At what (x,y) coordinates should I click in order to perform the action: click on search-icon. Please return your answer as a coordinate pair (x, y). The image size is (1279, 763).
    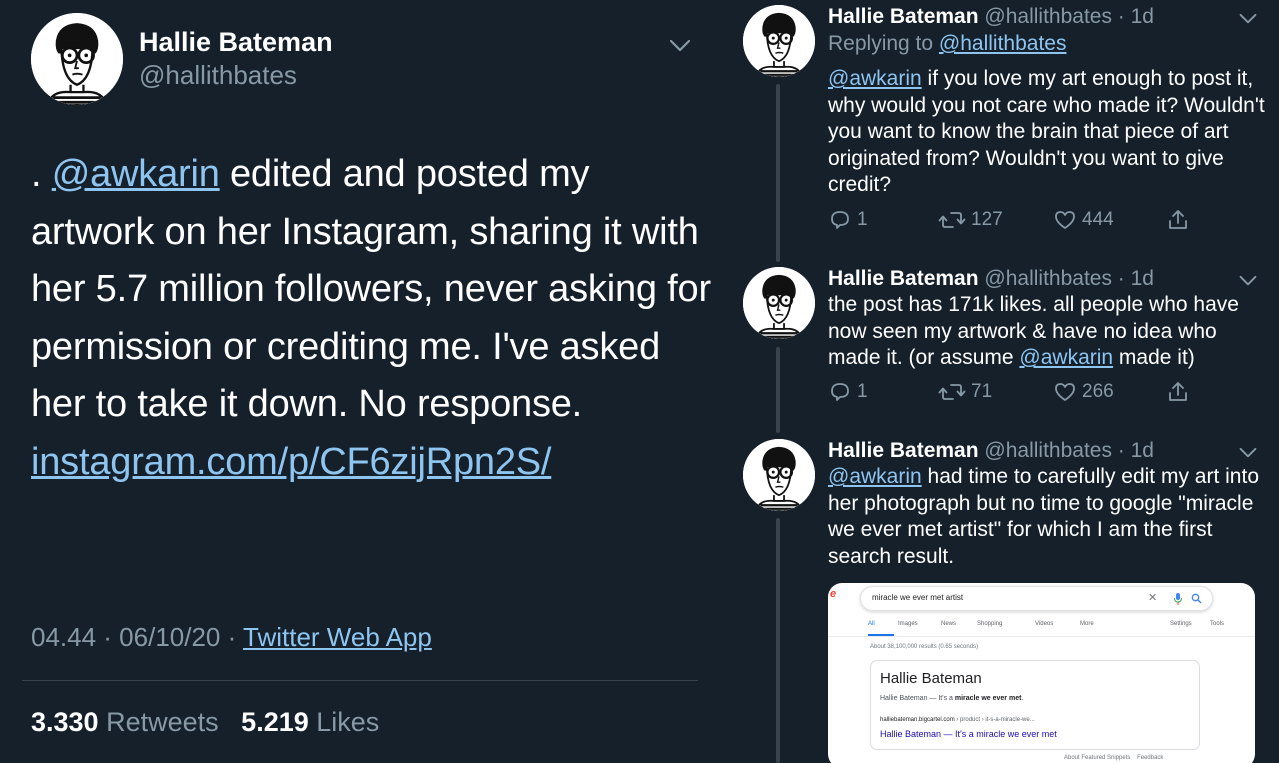
    Looking at the image, I should click on (1196, 598).